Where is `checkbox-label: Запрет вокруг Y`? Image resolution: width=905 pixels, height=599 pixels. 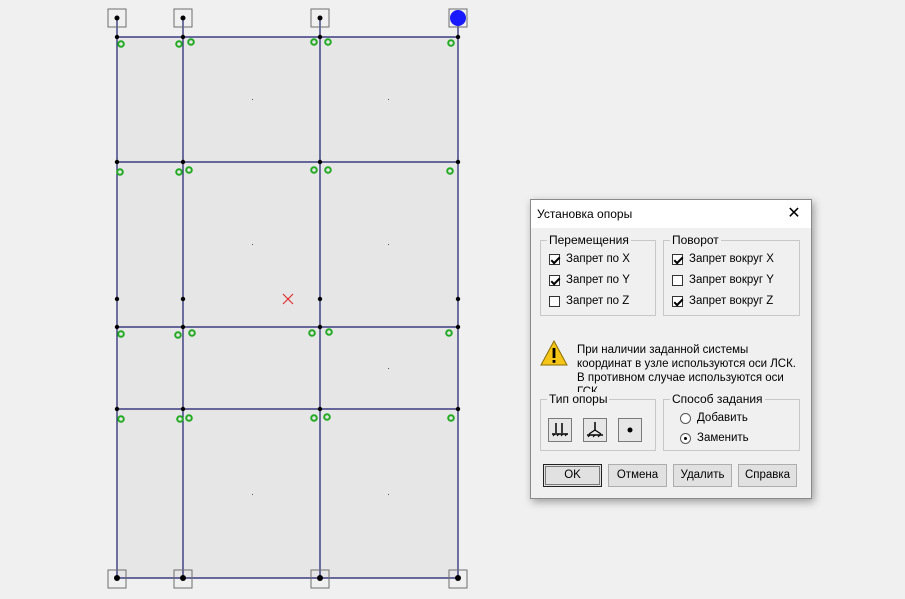
checkbox-label: Запрет вокруг Y is located at coordinates (731, 280).